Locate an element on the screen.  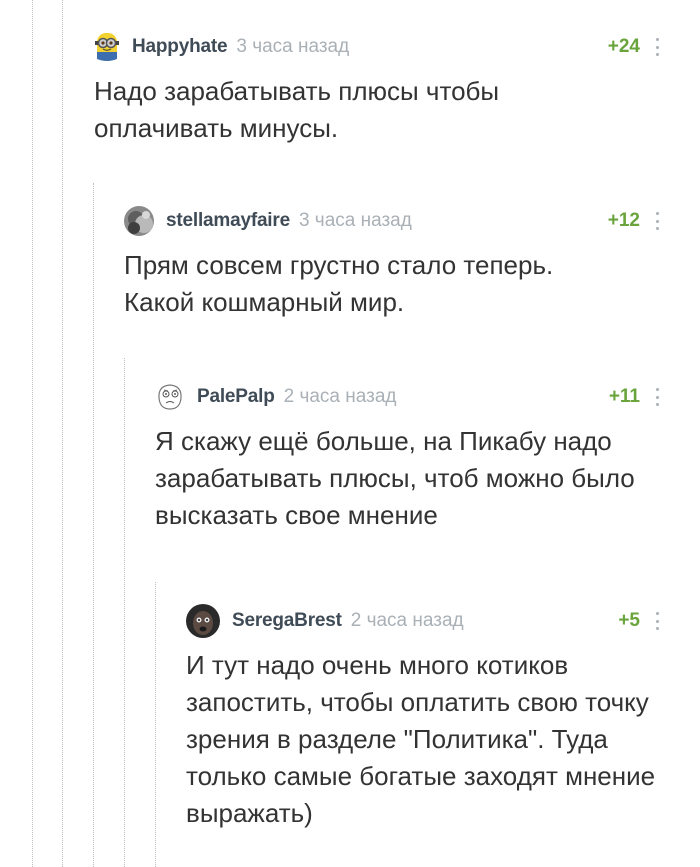
comment-header: stellamayfaire 3 часа назад +12 is located at coordinates (393, 221).